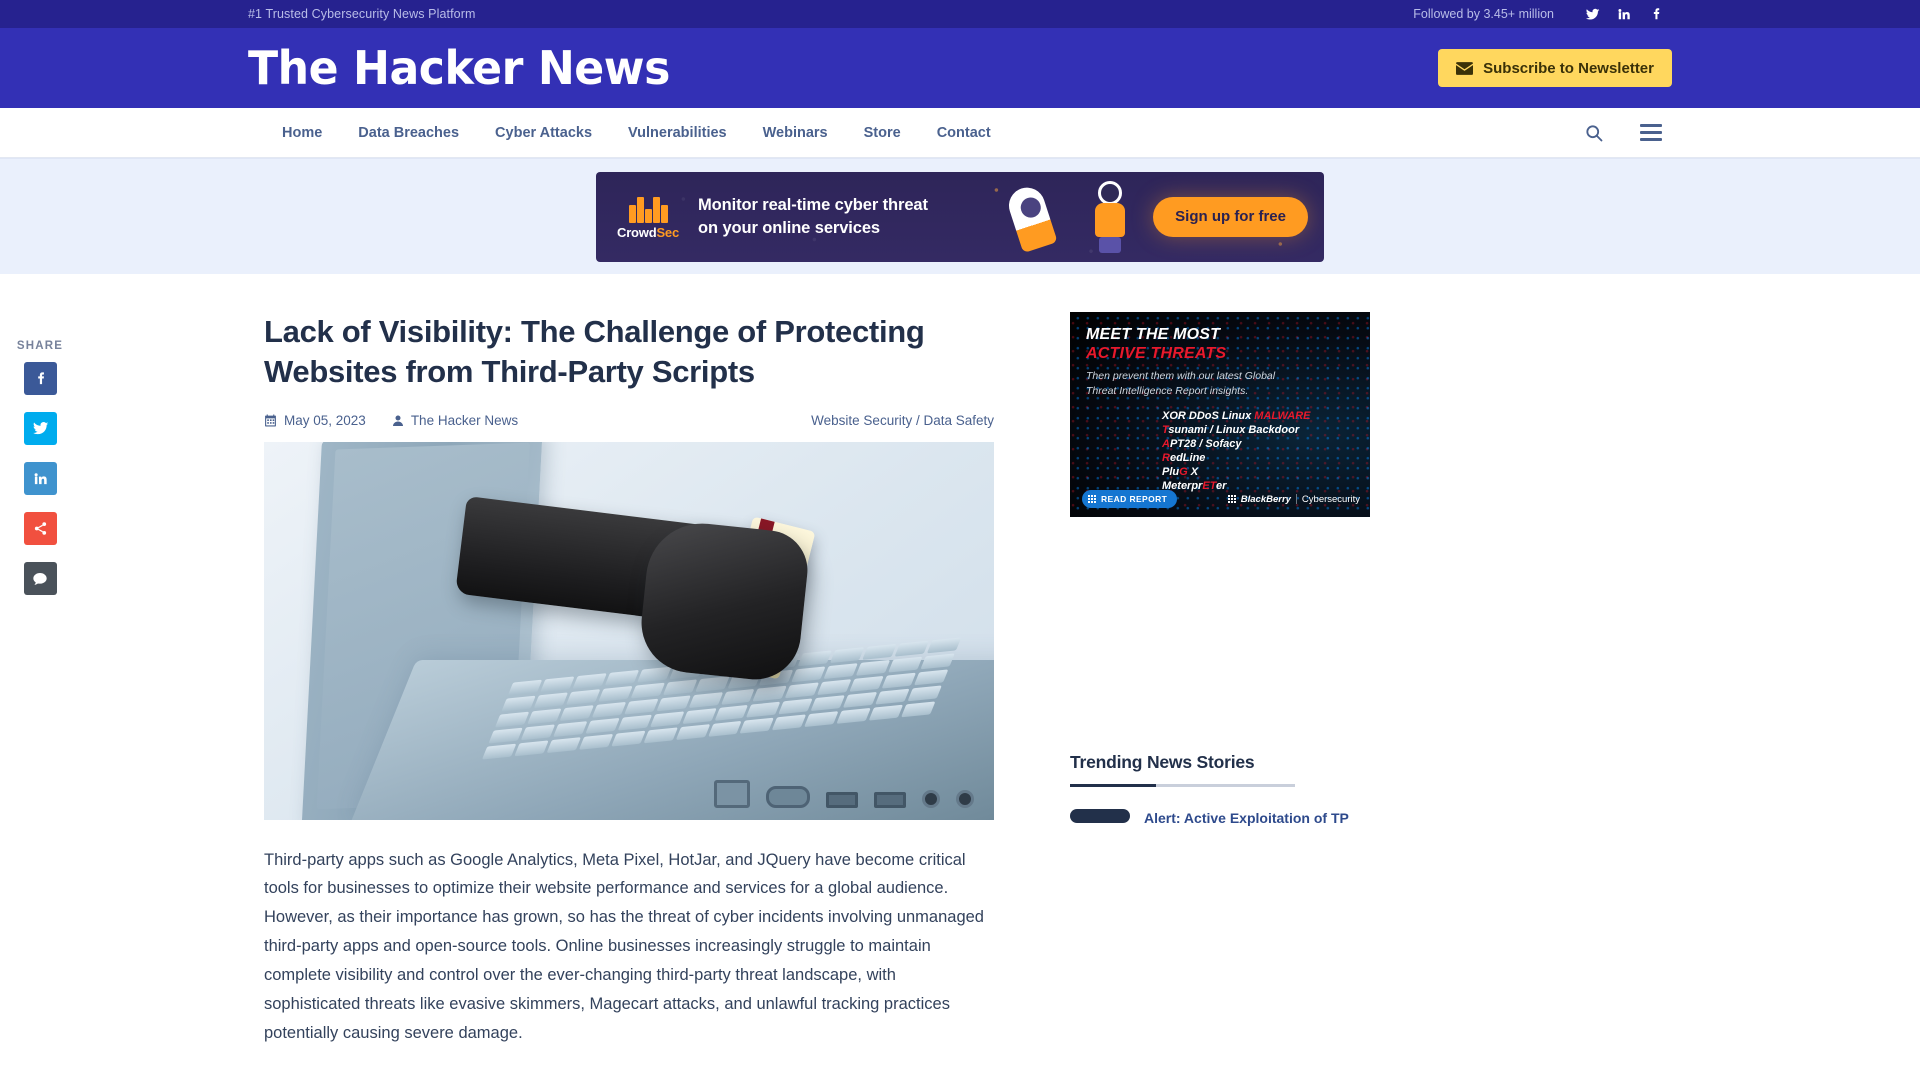 The height and width of the screenshot is (1080, 1920). I want to click on publish-date-group: May 05, 2023, so click(315, 420).